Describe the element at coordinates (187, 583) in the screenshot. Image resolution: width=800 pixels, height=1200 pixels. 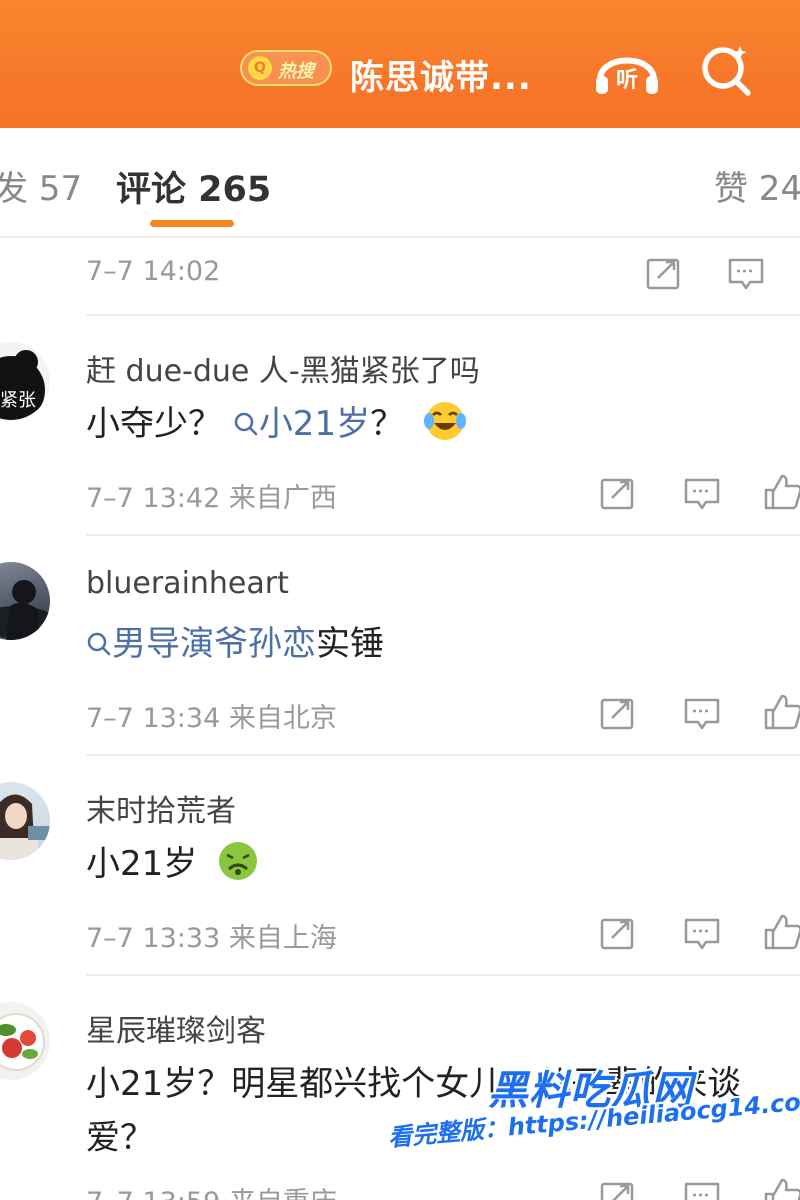
I see `comment-author: bluerainheart` at that location.